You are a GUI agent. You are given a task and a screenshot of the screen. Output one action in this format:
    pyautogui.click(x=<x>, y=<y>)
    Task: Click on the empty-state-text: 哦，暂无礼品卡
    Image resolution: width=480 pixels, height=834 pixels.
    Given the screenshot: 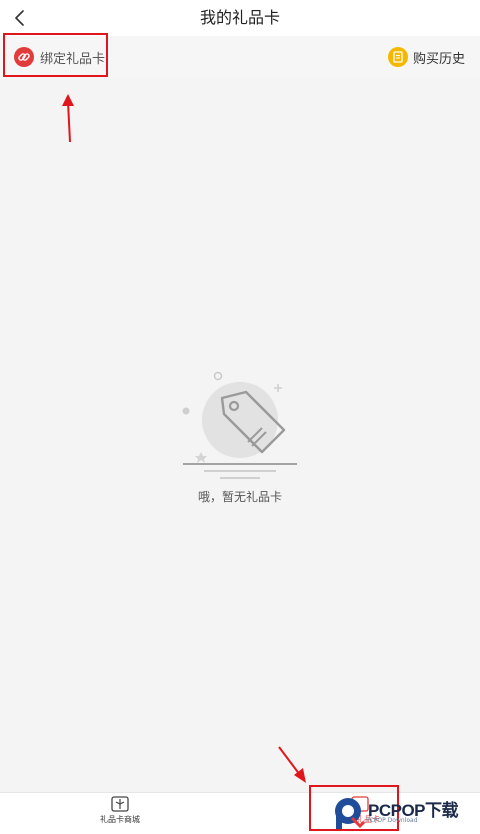 What is the action you would take?
    pyautogui.click(x=239, y=497)
    